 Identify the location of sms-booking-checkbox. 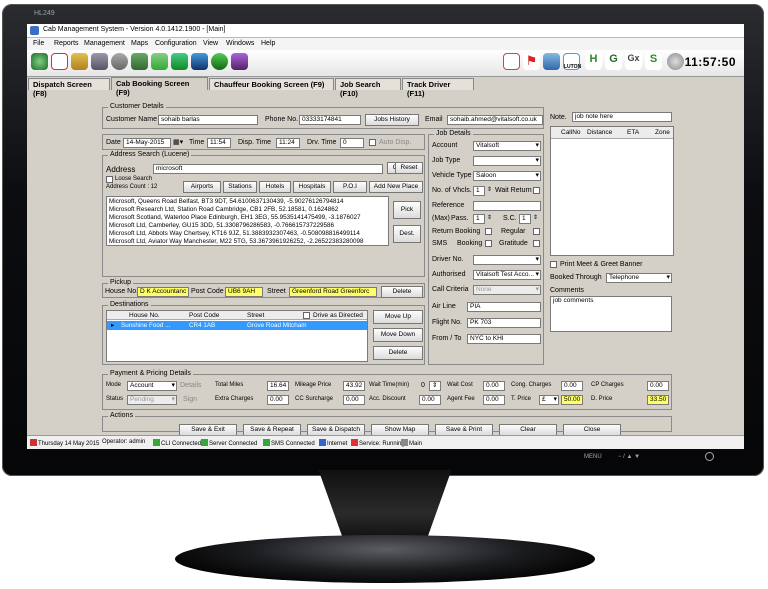
(488, 243).